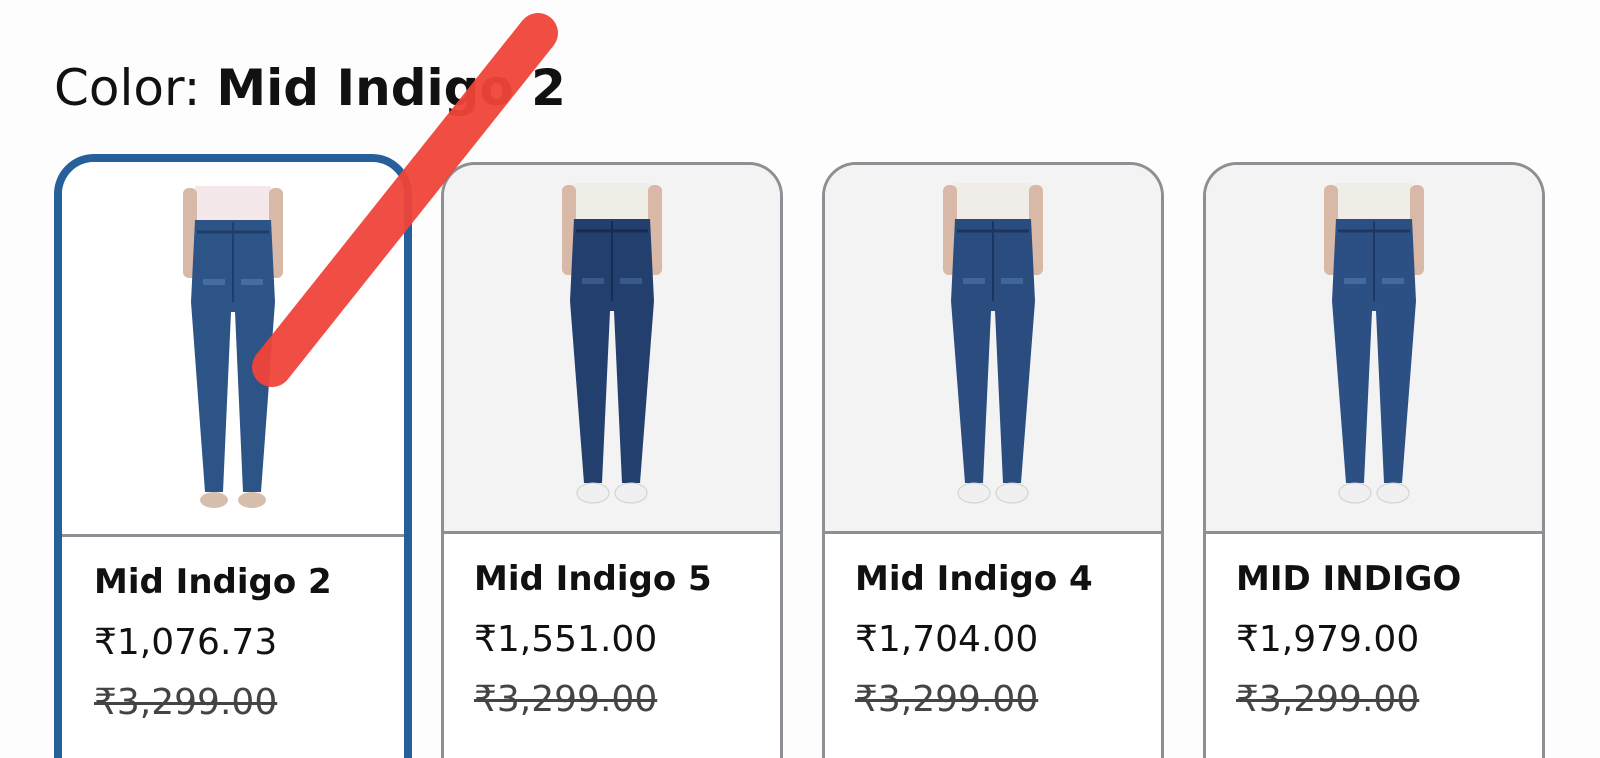  What do you see at coordinates (1349, 579) in the screenshot?
I see `swatch-name: MID INDIGO` at bounding box center [1349, 579].